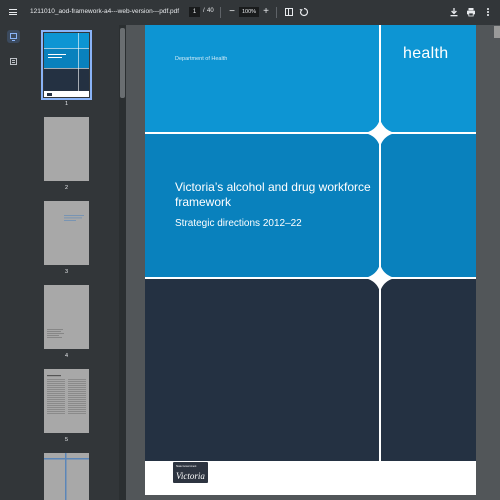 This screenshot has width=500, height=500. I want to click on department-label: Department of Health, so click(201, 59).